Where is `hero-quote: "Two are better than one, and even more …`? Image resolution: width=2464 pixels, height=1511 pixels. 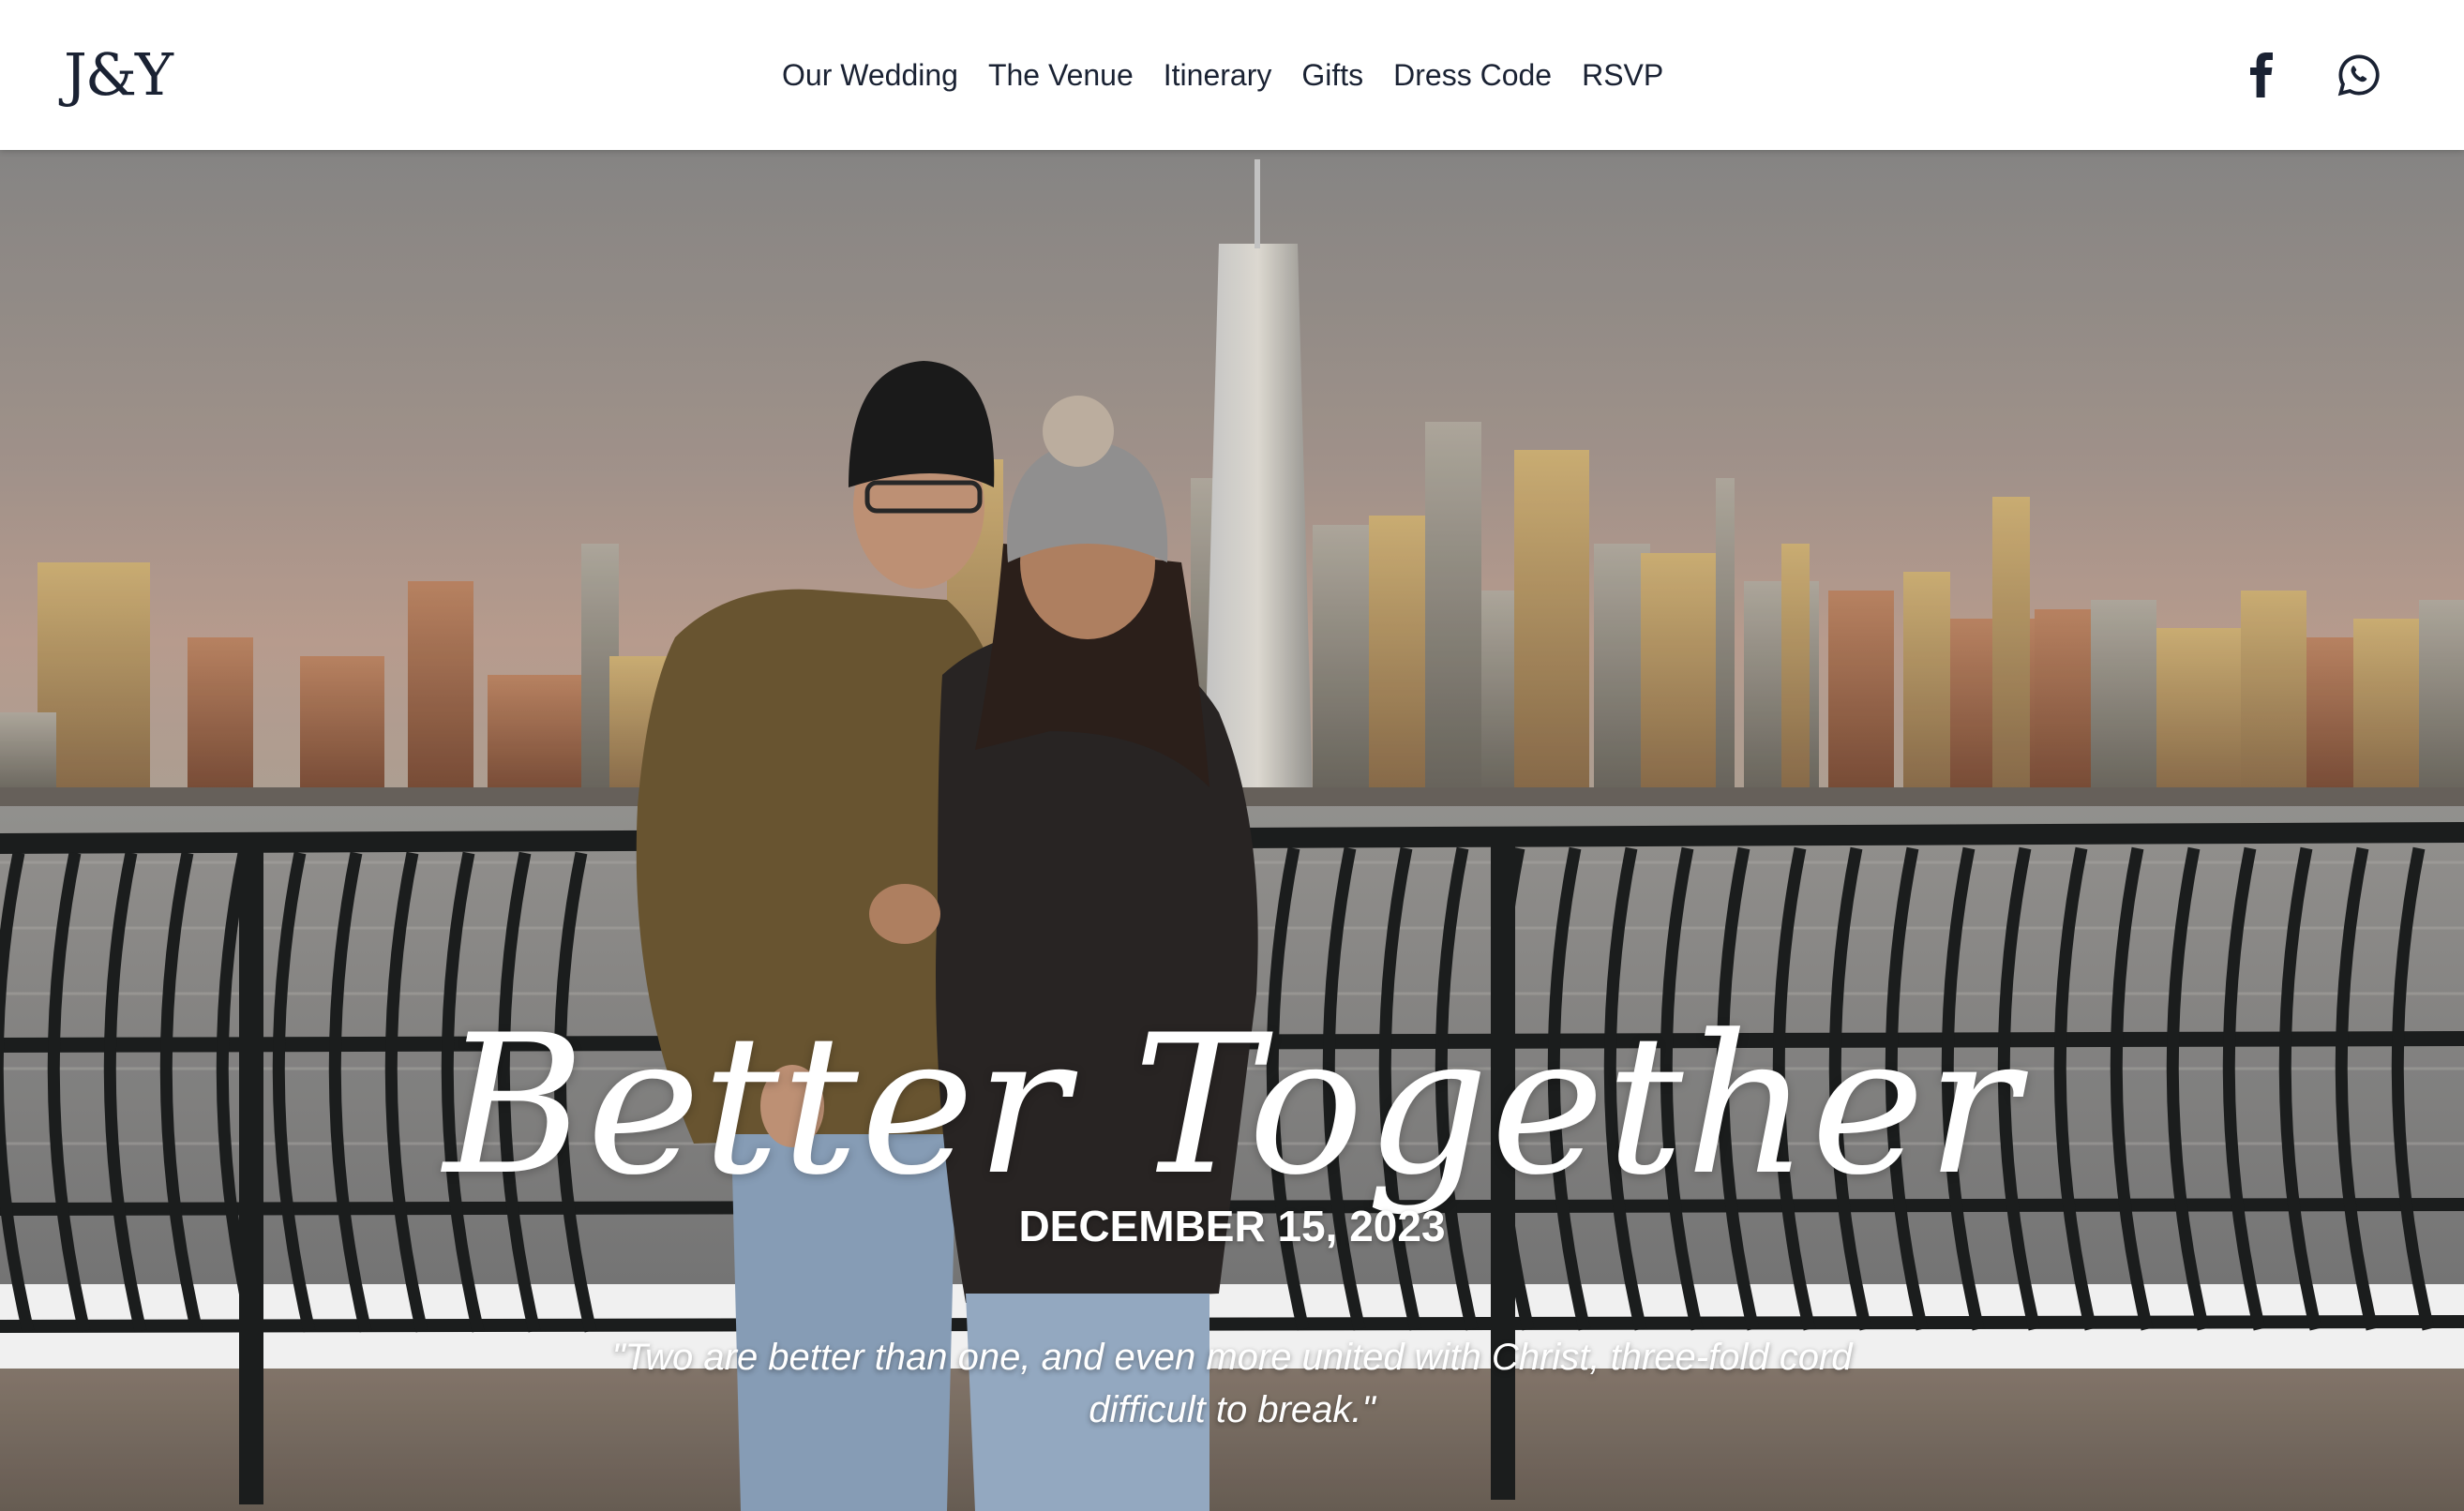 hero-quote: "Two are better than one, and even more … is located at coordinates (1232, 1383).